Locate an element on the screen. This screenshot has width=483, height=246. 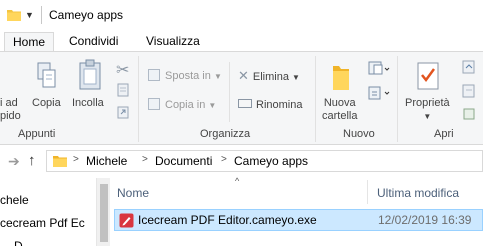
move-to-dropdown-icon: ▼ is located at coordinates (217, 76).